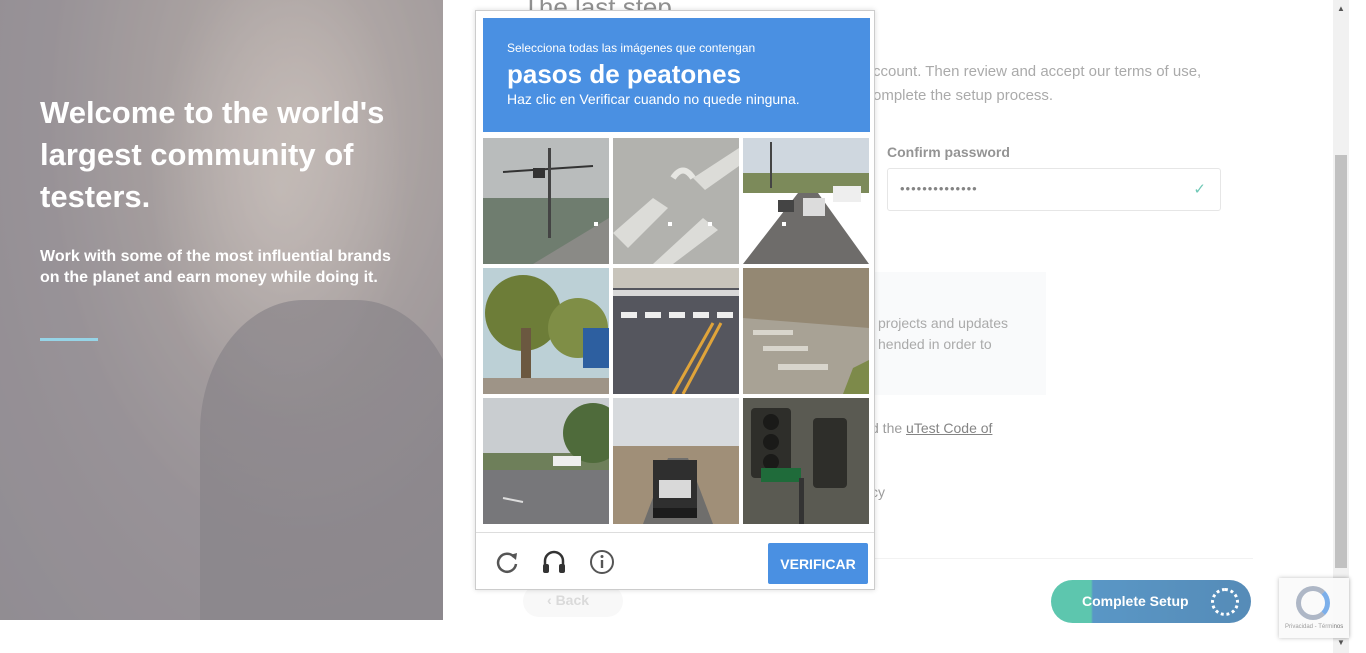 Image resolution: width=1366 pixels, height=653 pixels. What do you see at coordinates (806, 461) in the screenshot?
I see `tile-traffic-lights-sign` at bounding box center [806, 461].